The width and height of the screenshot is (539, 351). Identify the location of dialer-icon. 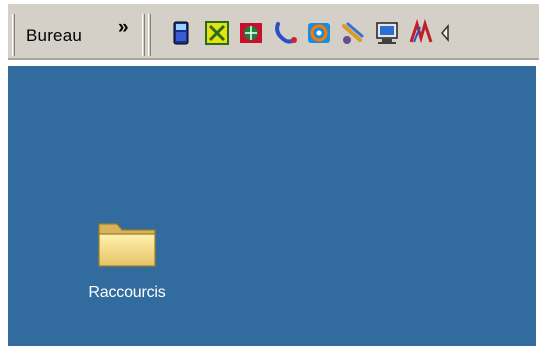
(285, 33).